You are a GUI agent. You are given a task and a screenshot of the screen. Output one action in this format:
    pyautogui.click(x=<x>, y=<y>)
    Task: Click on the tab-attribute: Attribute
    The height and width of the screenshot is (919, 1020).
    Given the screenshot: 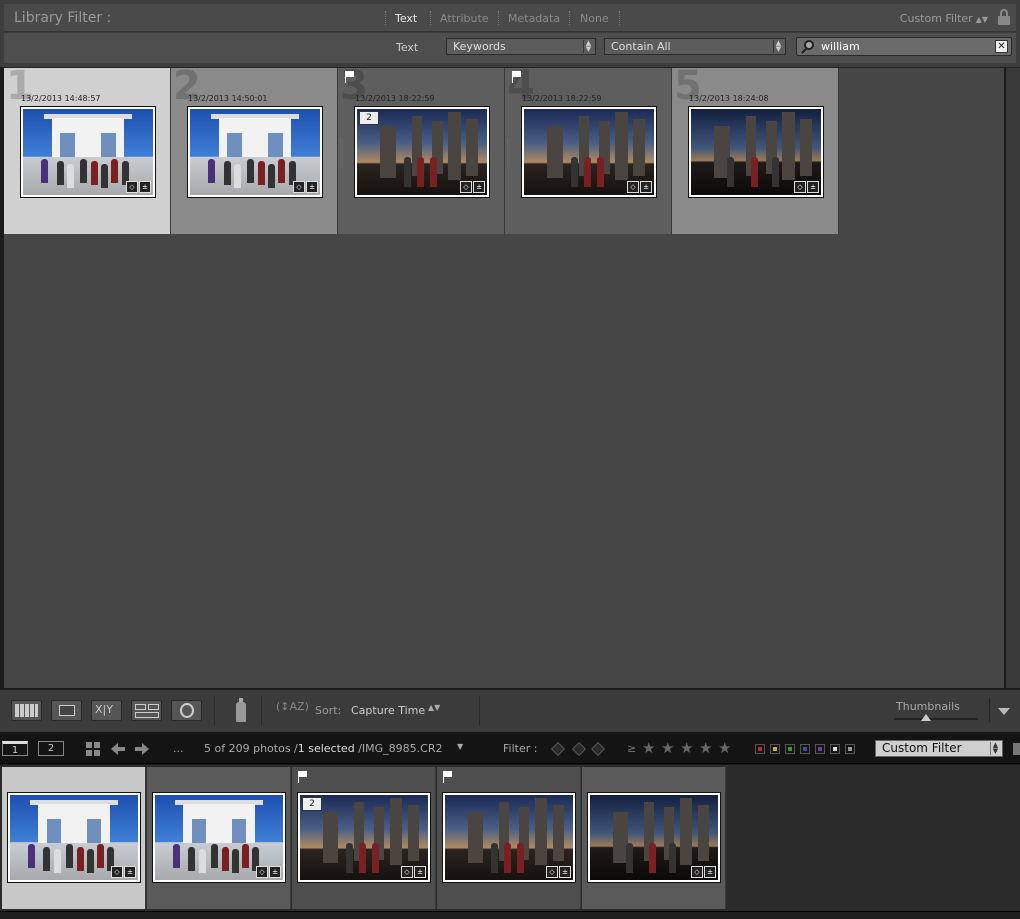 What is the action you would take?
    pyautogui.click(x=464, y=18)
    